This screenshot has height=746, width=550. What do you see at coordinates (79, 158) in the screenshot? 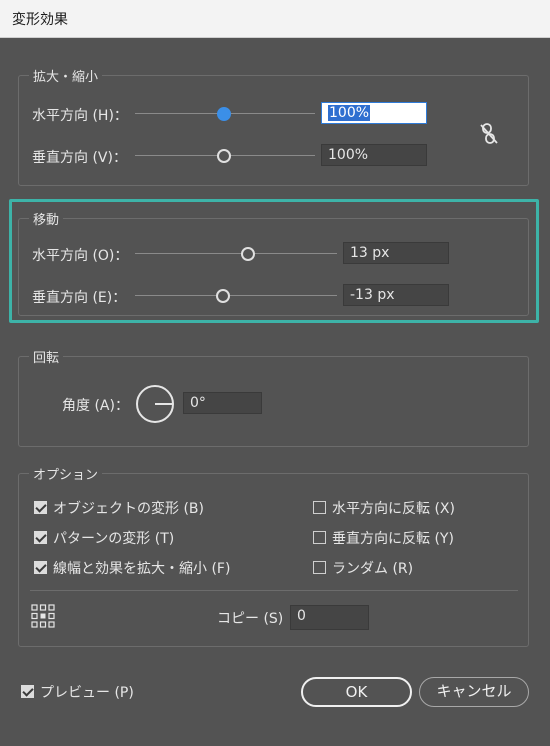
I see `scale-vertical-label: 垂直方向 (V)：` at bounding box center [79, 158].